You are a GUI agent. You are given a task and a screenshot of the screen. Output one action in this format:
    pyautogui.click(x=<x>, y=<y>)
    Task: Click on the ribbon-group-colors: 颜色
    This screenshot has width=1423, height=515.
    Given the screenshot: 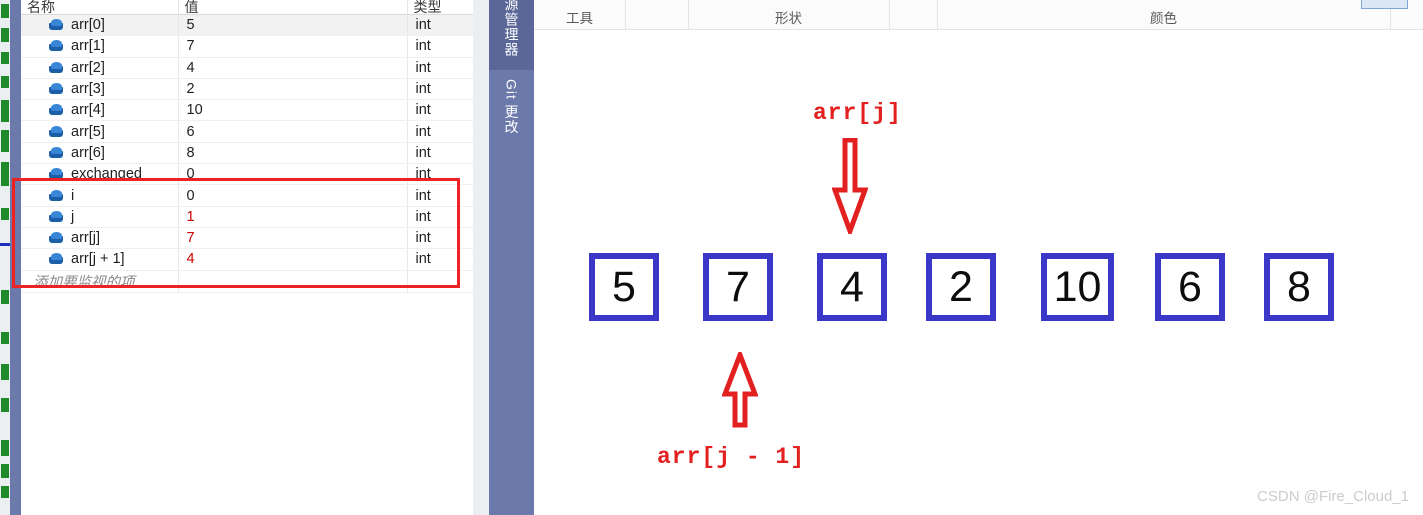 What is the action you would take?
    pyautogui.click(x=1172, y=14)
    